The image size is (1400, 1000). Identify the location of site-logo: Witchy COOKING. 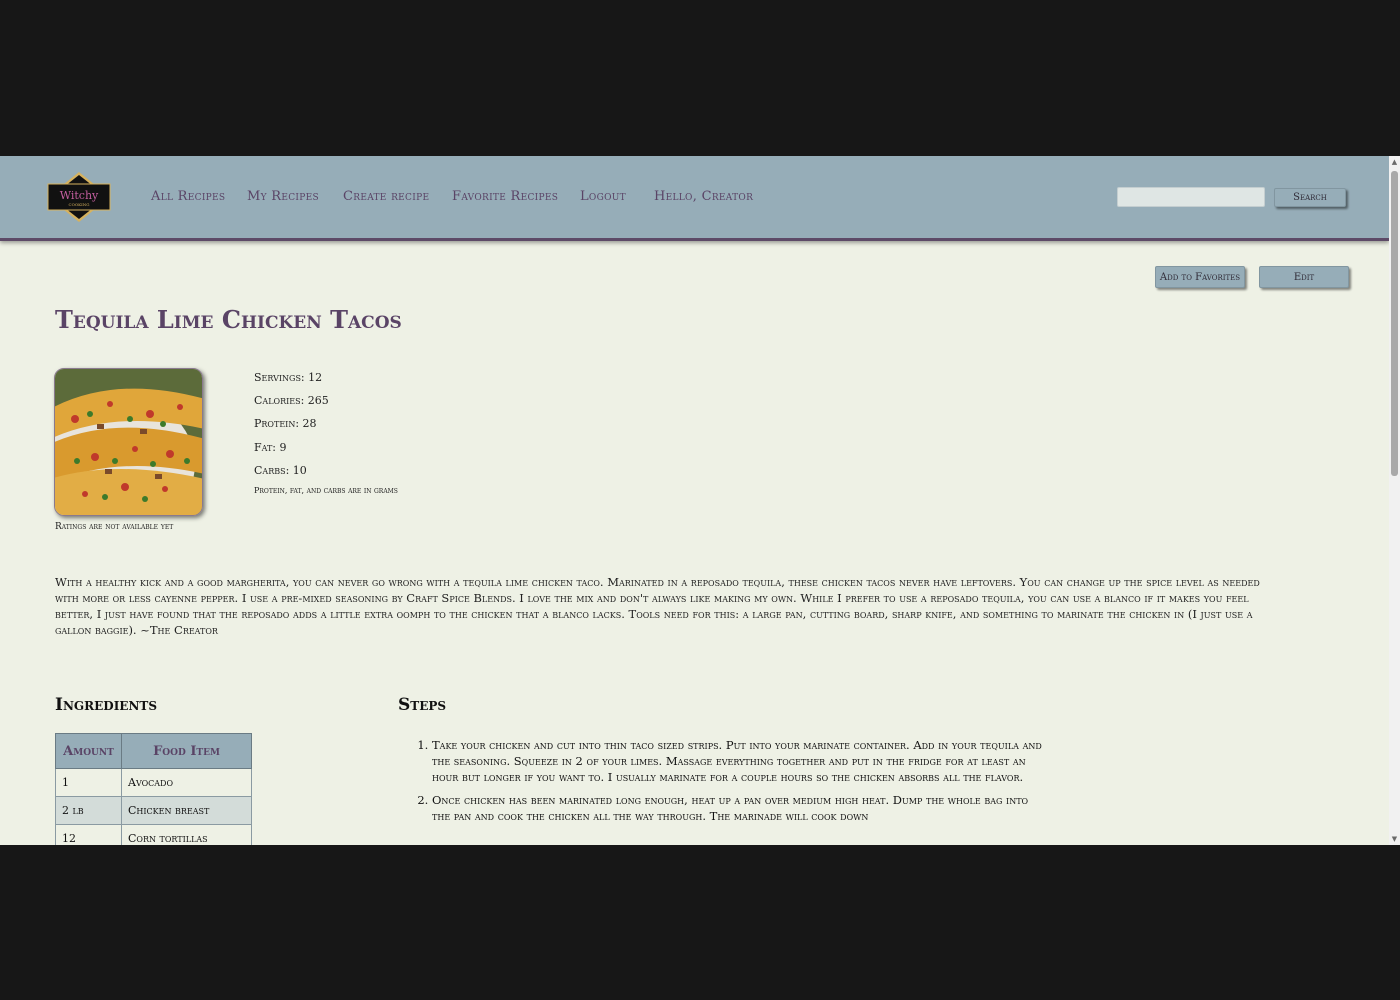
(79, 197).